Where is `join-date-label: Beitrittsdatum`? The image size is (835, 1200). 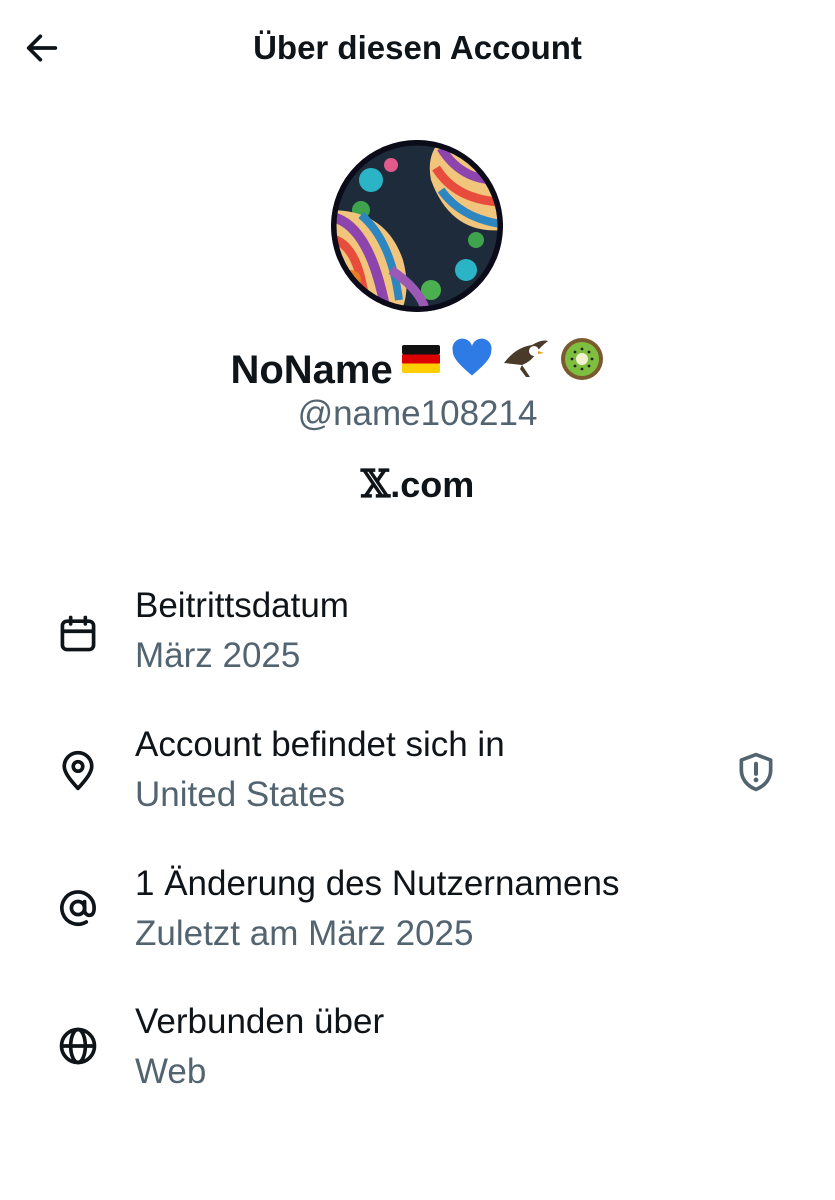 join-date-label: Beitrittsdatum is located at coordinates (242, 605).